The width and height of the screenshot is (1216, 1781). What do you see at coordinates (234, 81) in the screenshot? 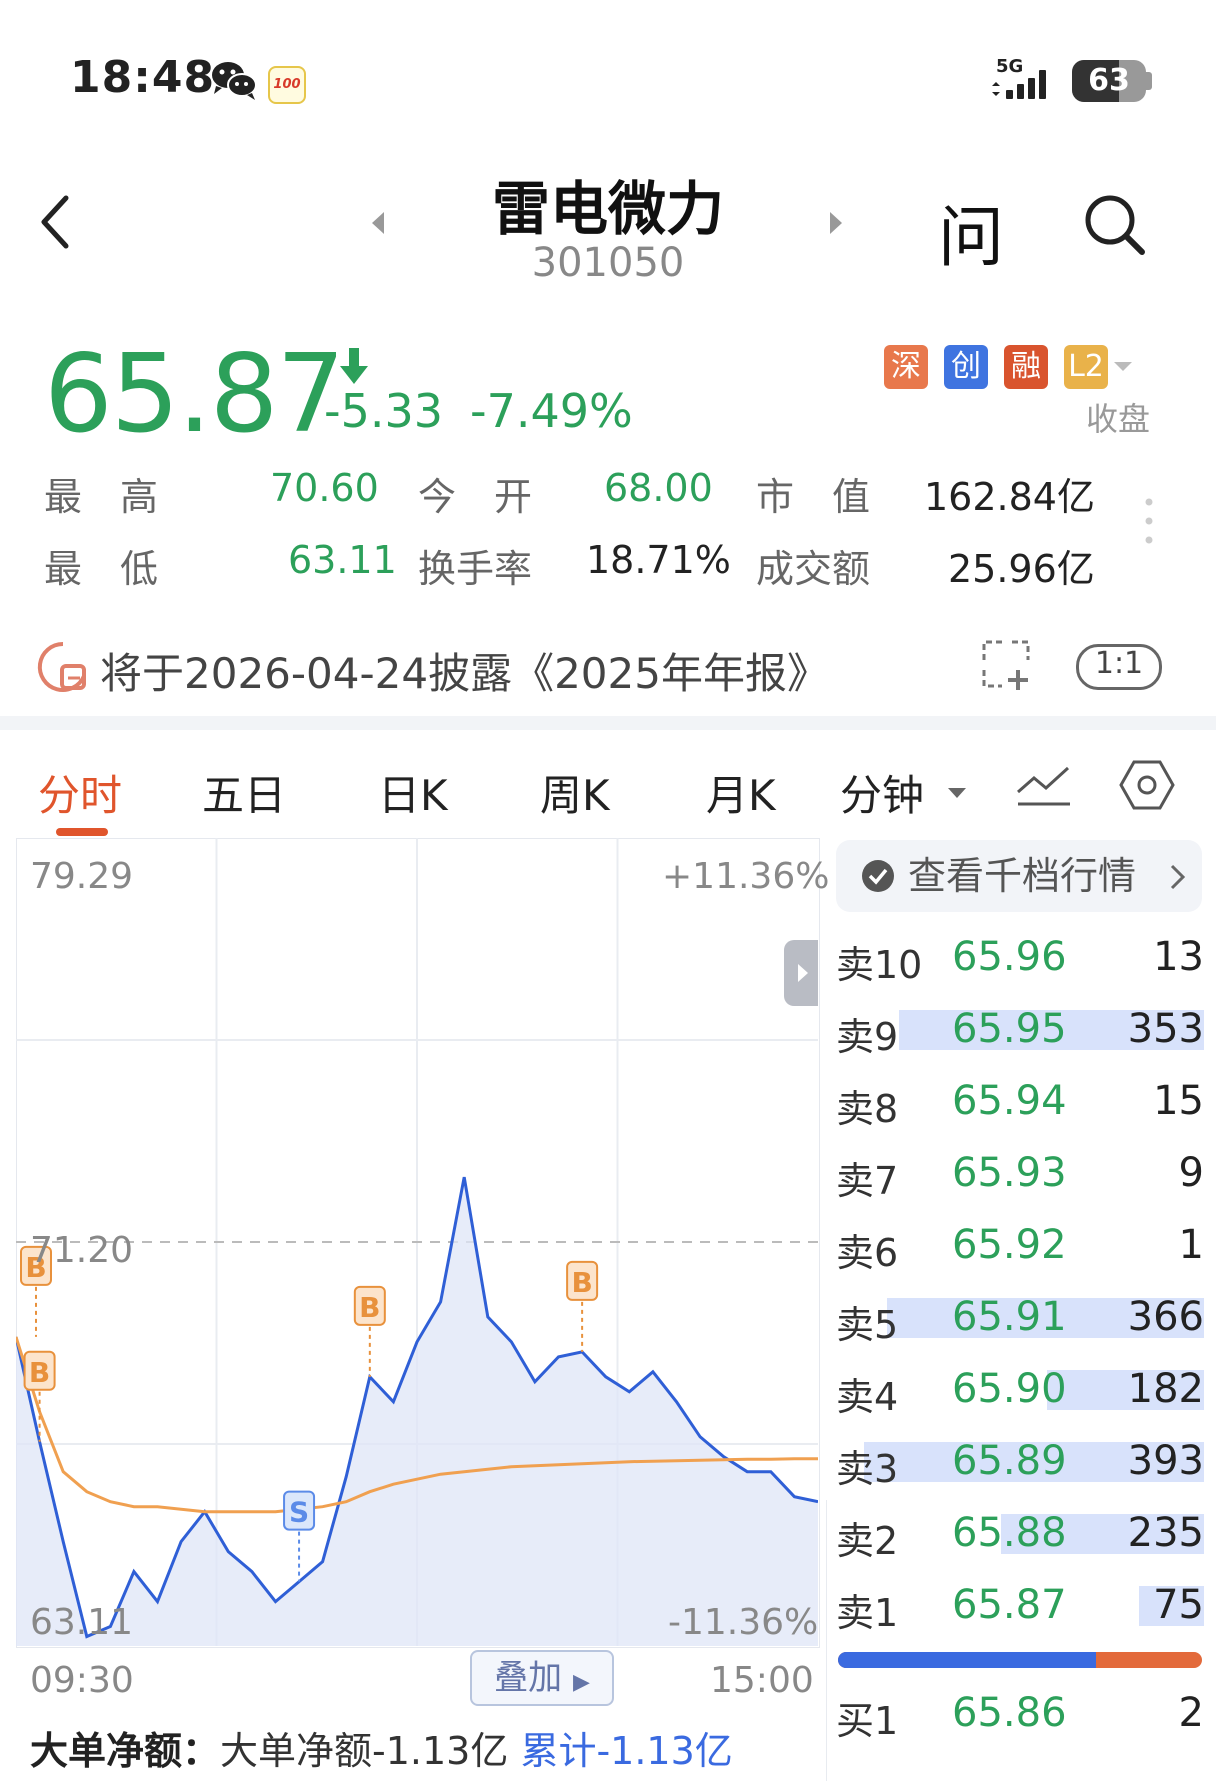
I see `wechat-icon` at bounding box center [234, 81].